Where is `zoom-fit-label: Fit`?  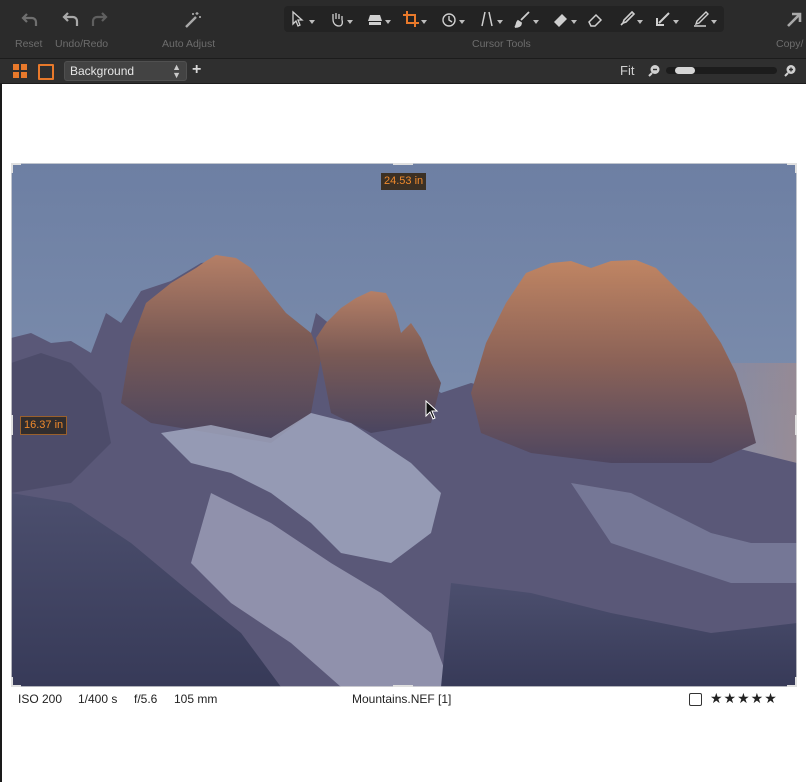
zoom-fit-label: Fit is located at coordinates (627, 70).